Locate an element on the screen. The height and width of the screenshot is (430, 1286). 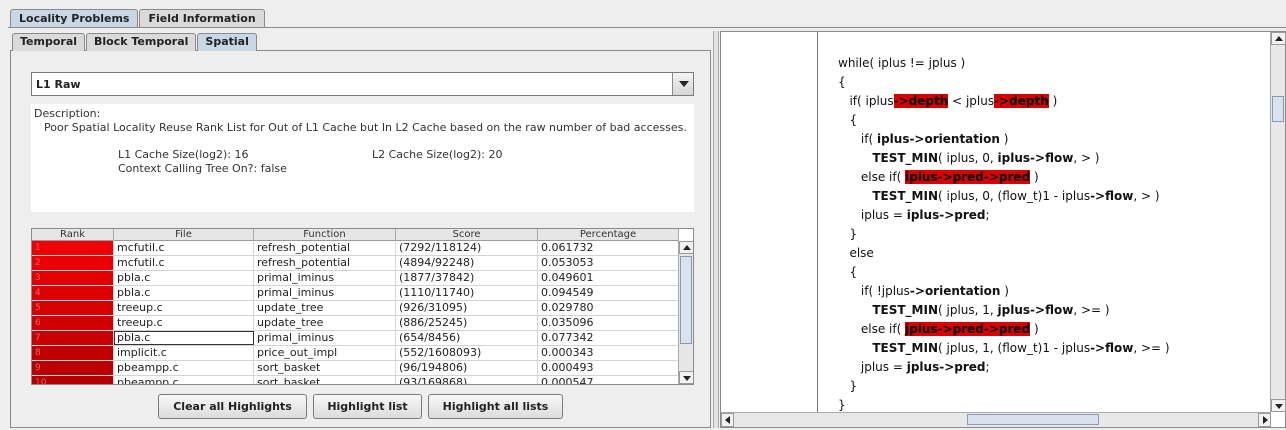
tab-temporal: Temporal is located at coordinates (49, 42).